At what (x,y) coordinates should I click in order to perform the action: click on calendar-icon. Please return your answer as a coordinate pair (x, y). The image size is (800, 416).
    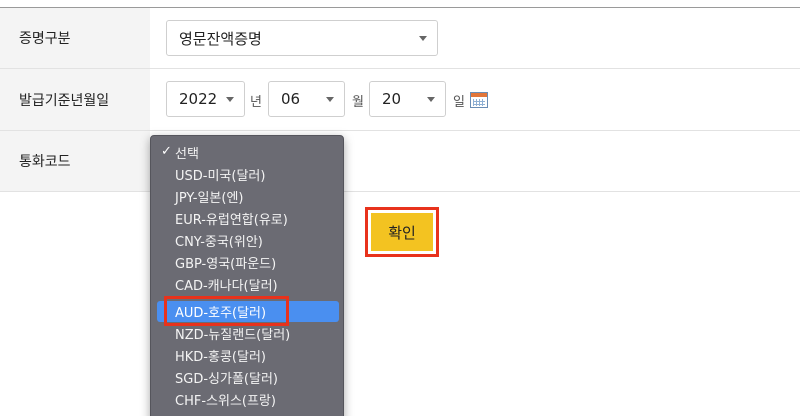
    Looking at the image, I should click on (479, 100).